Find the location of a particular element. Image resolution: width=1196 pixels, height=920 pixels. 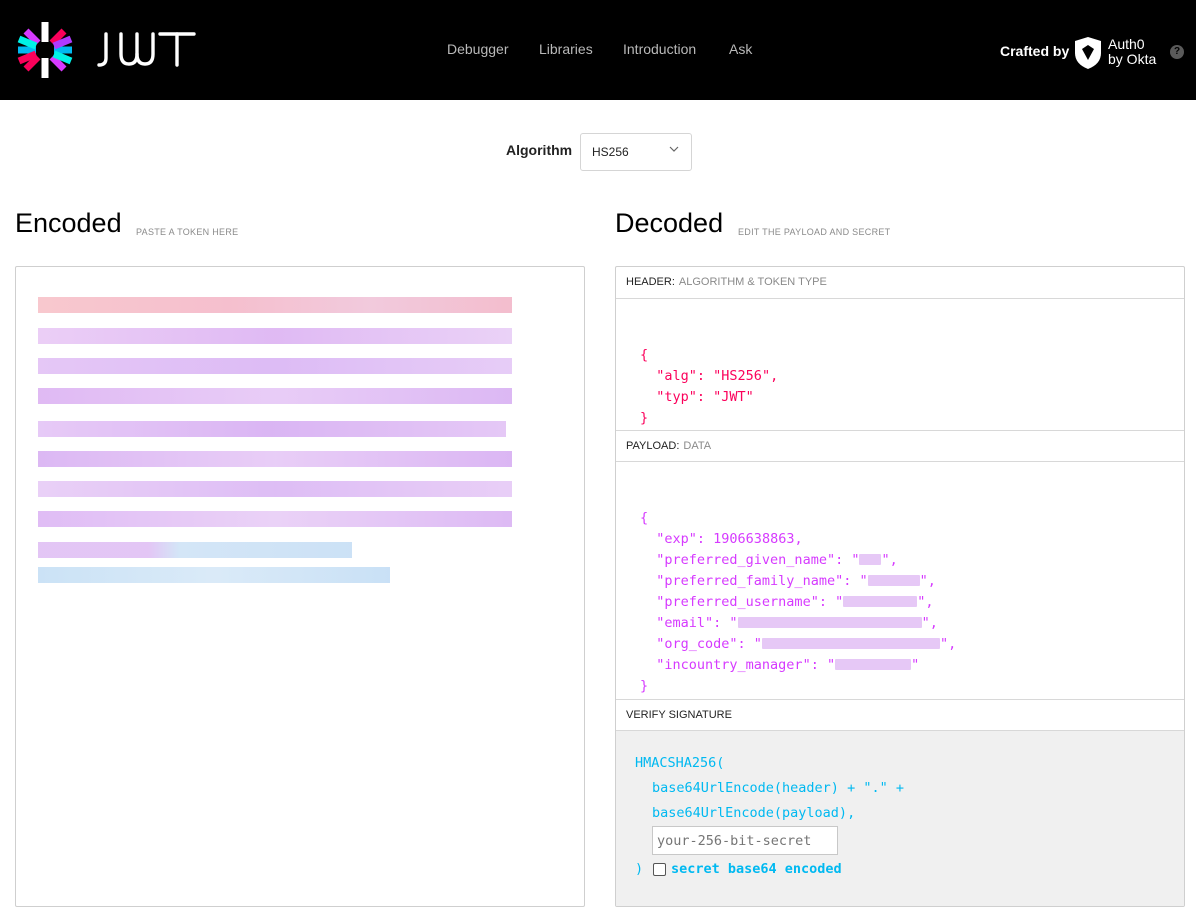

json-key: "preferred_username" is located at coordinates (737, 602).